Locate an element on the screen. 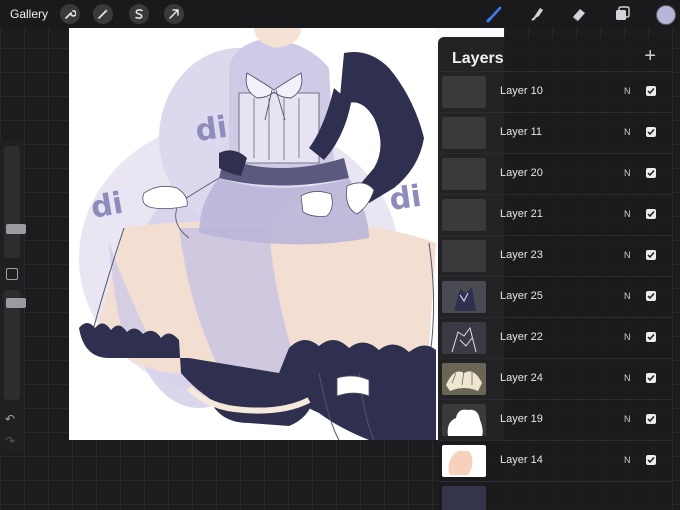 The image size is (680, 510). layer-row: Layer 21 N is located at coordinates (555, 214).